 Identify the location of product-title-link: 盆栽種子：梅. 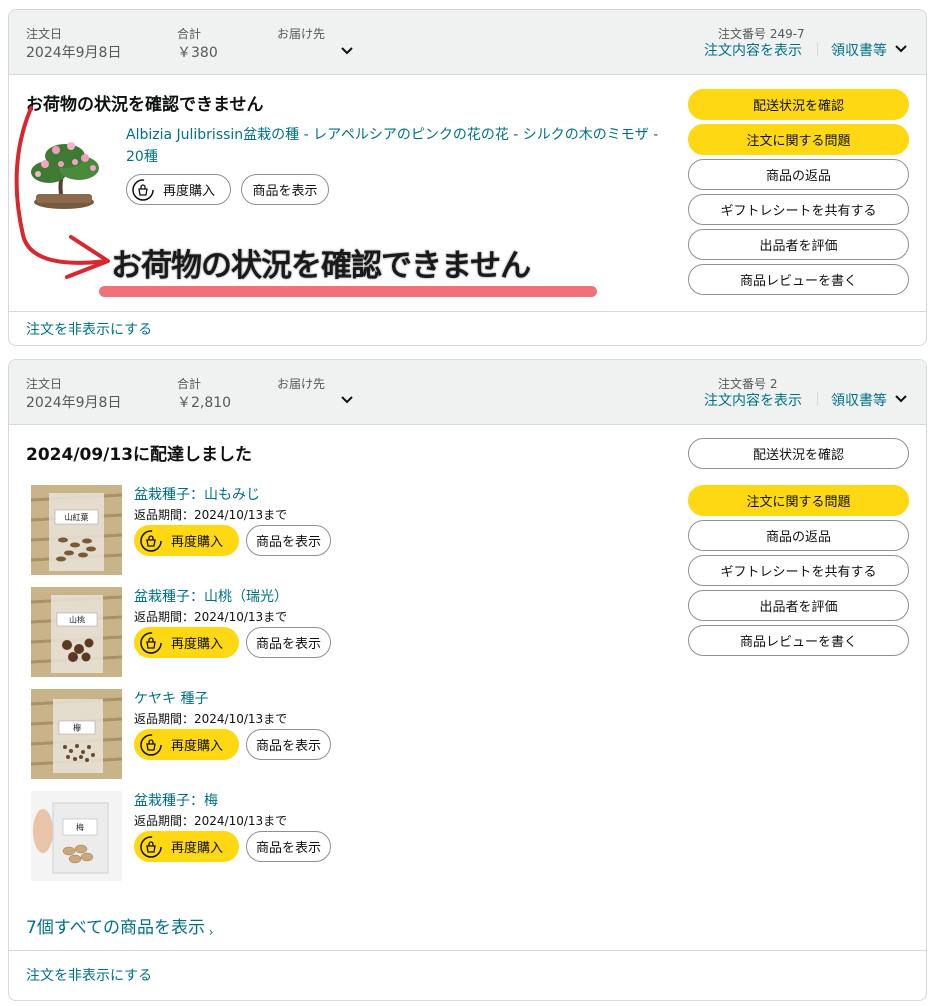
(176, 801).